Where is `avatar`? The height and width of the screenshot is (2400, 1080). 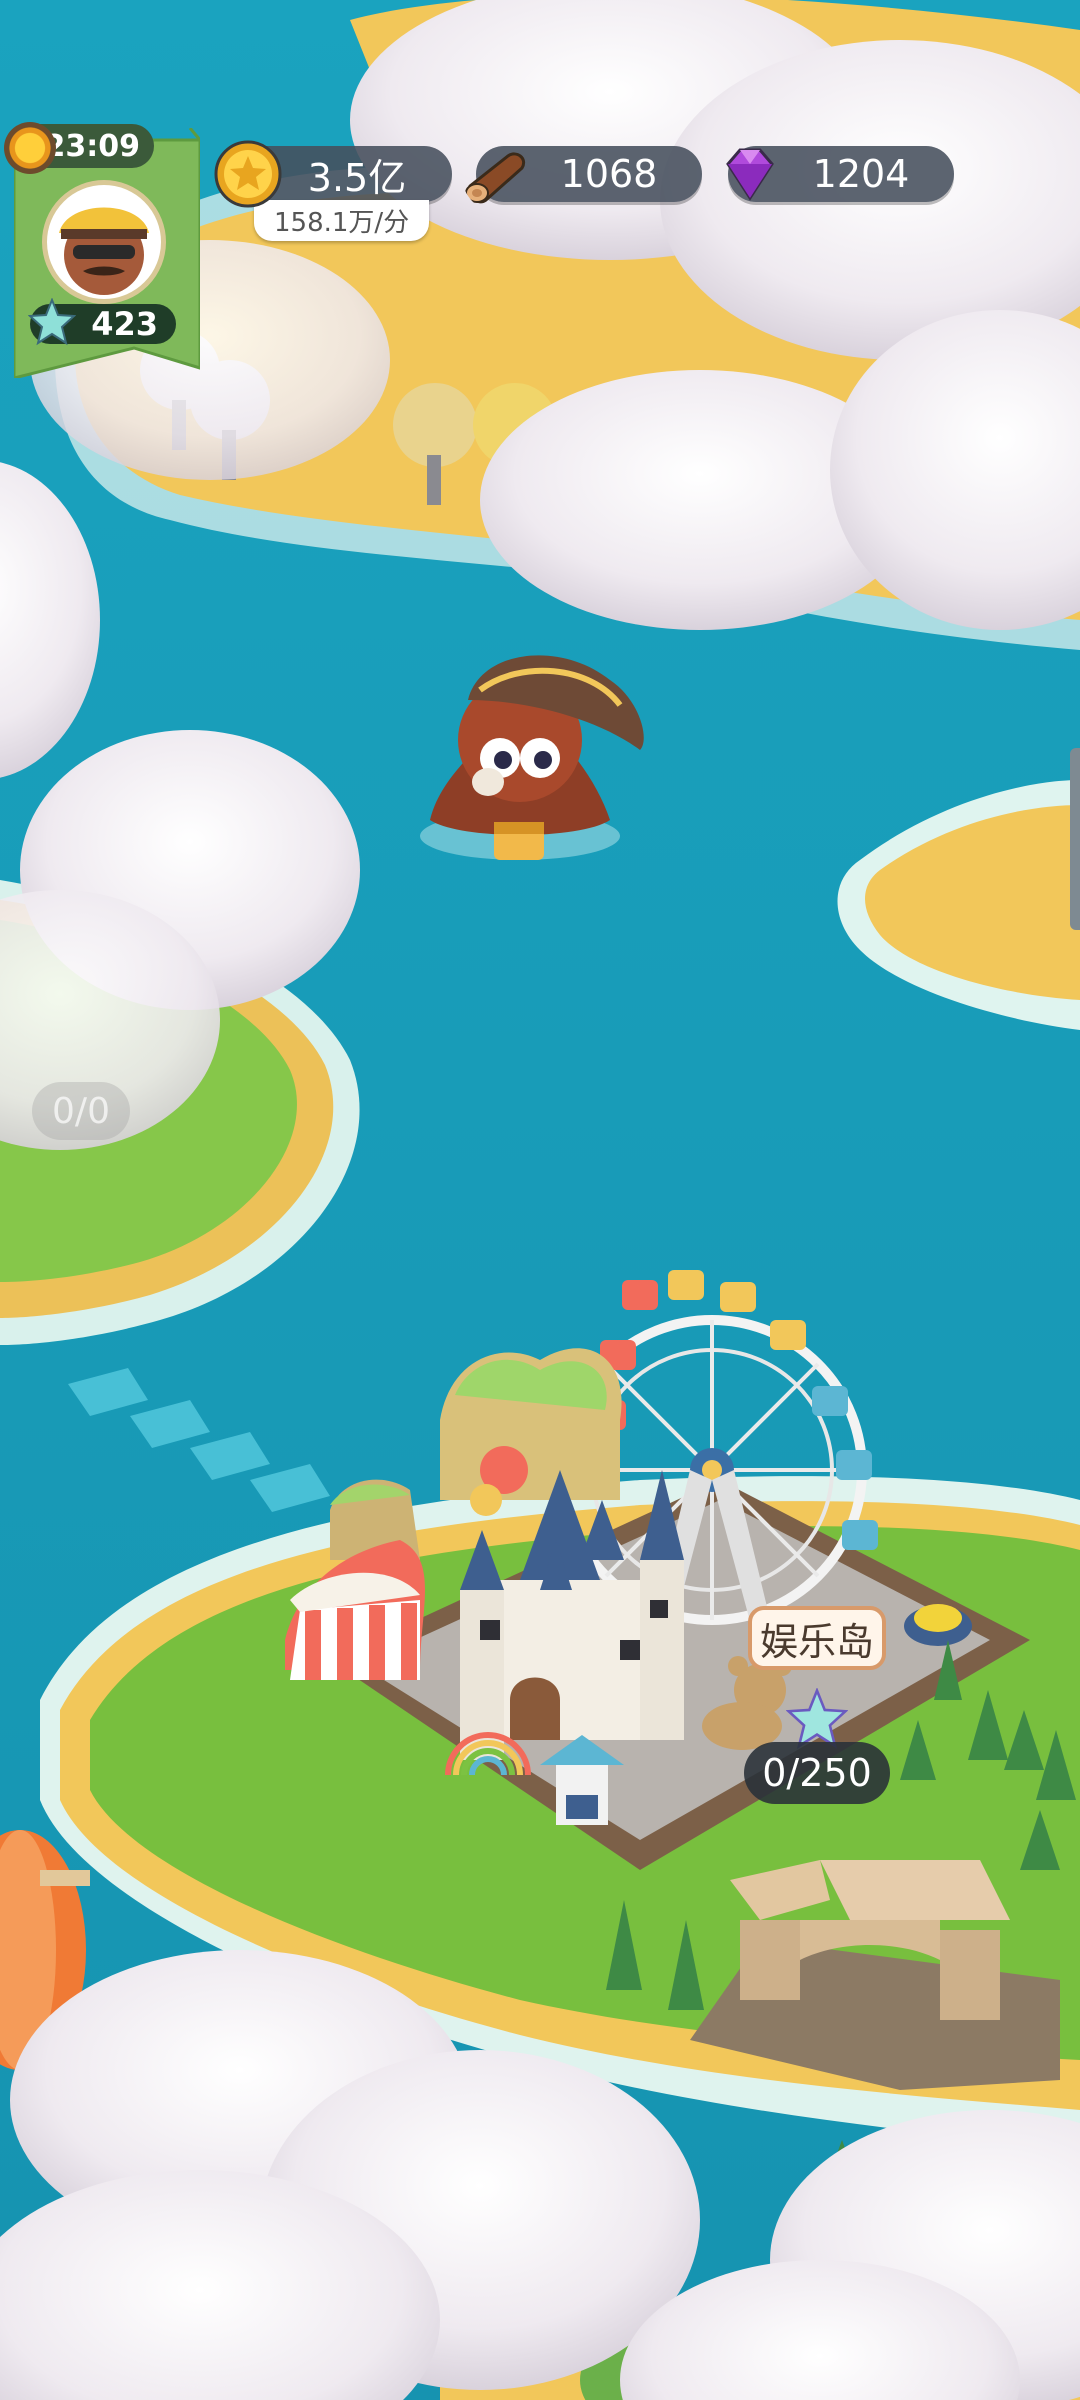
avatar is located at coordinates (104, 242).